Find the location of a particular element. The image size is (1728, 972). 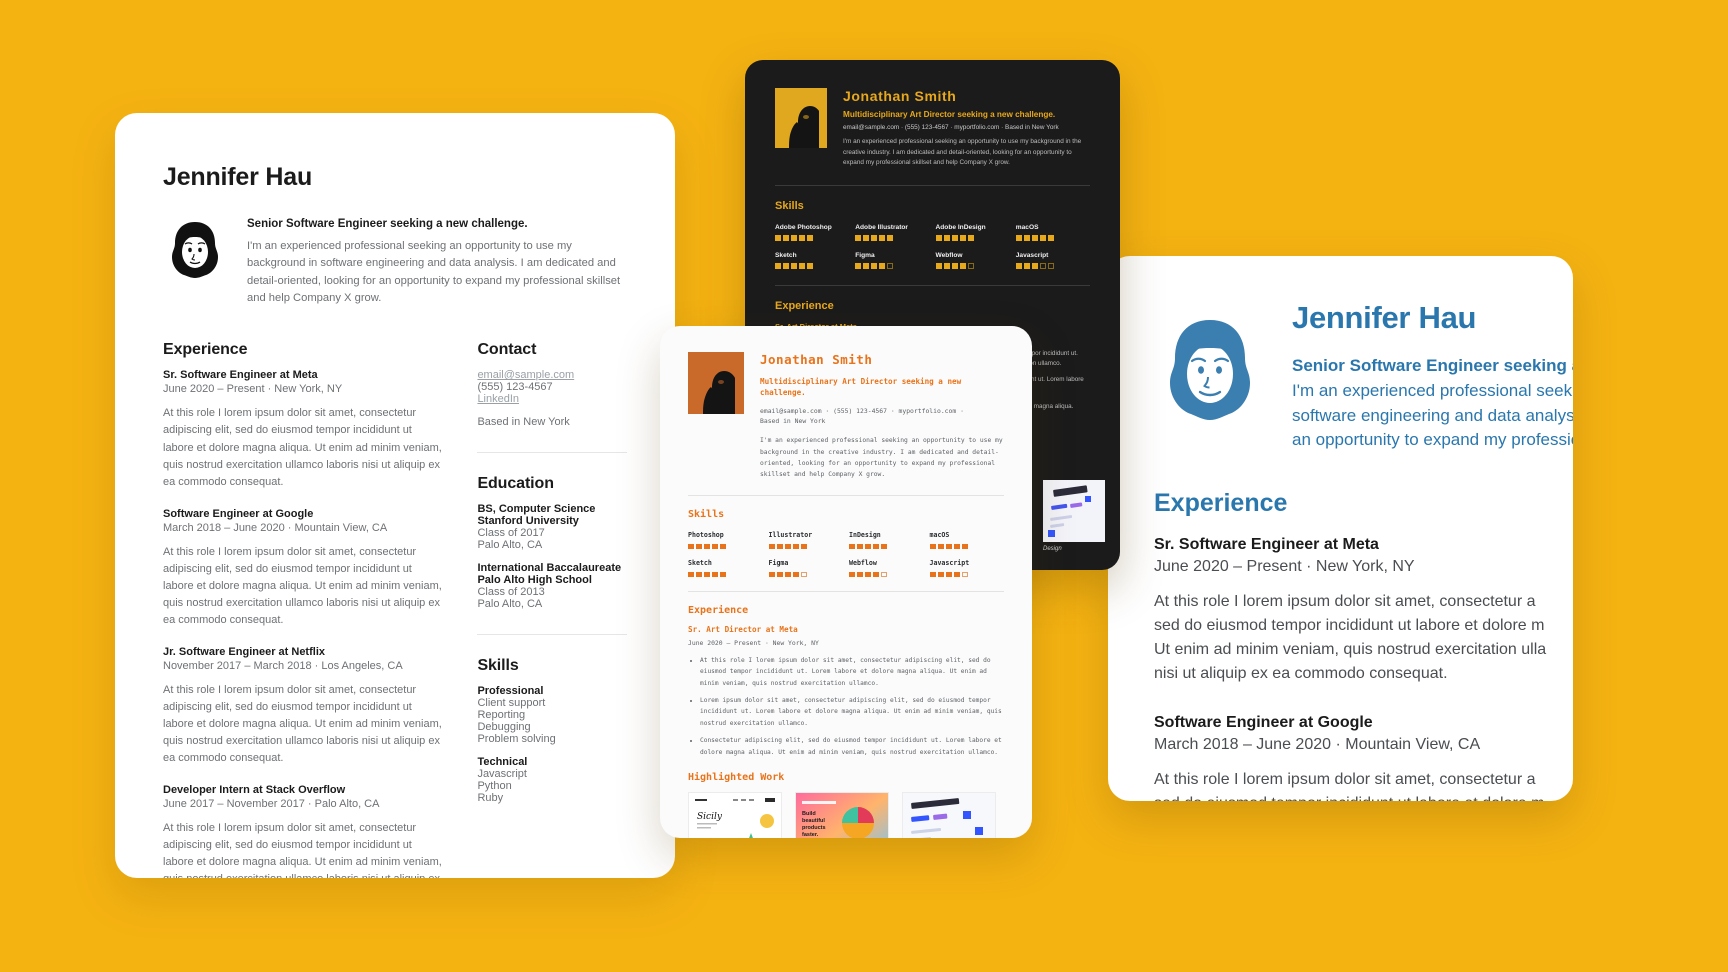

portrait-photo-orange is located at coordinates (716, 383).